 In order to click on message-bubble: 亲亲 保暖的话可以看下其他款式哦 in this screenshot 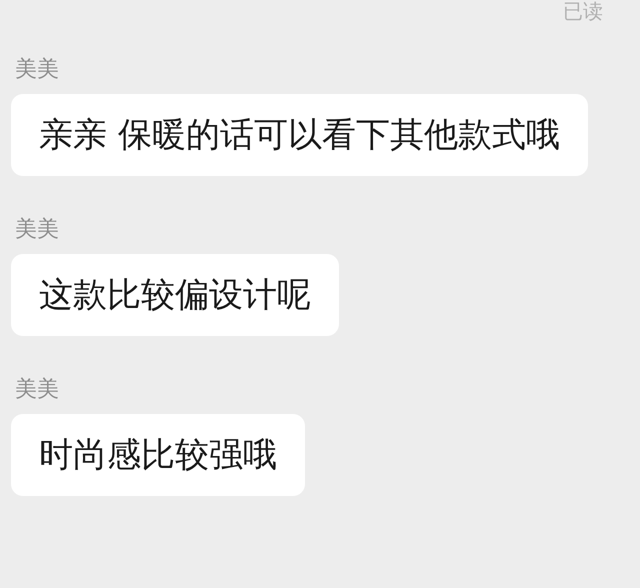, I will do `click(299, 135)`.